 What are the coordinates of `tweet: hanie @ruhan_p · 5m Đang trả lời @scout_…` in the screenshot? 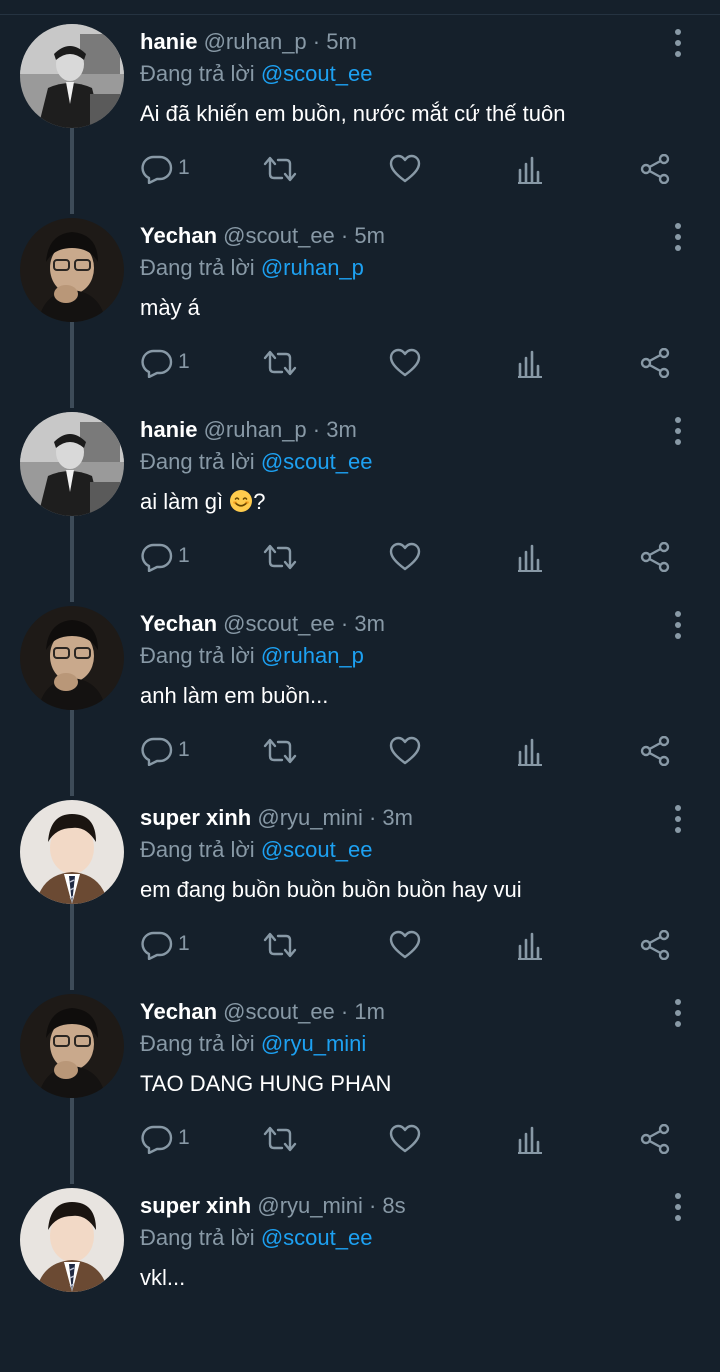 It's located at (360, 114).